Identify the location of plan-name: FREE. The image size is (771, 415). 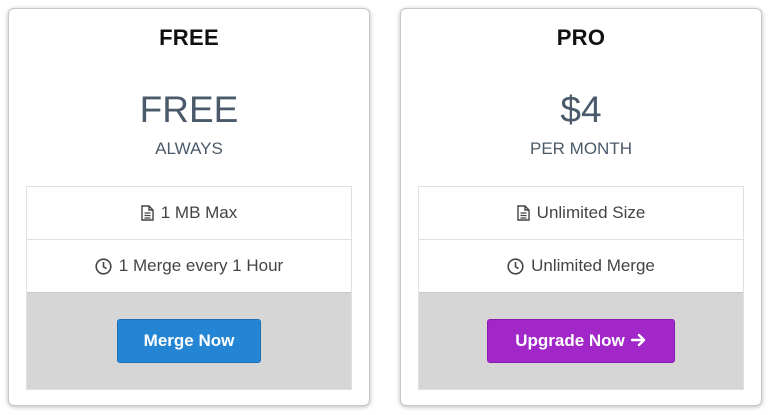
(189, 37).